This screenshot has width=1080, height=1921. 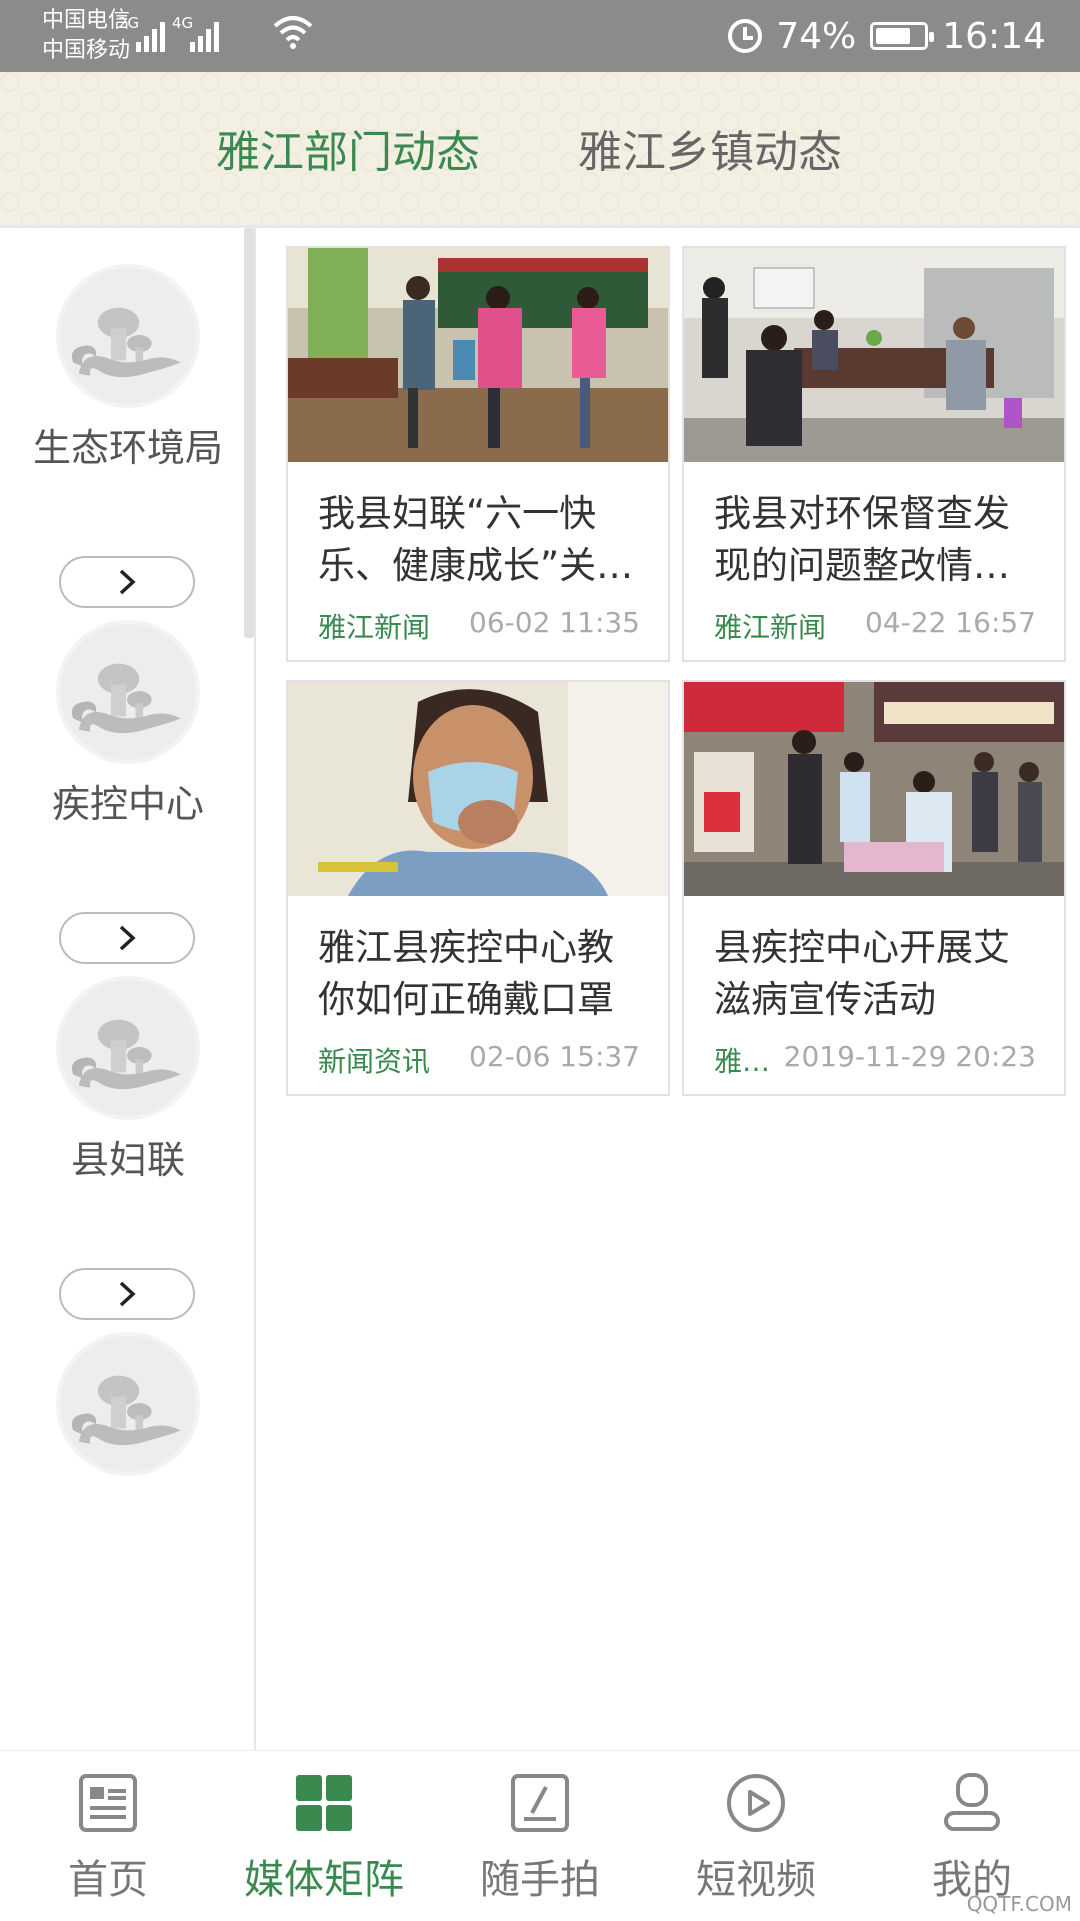 What do you see at coordinates (108, 1880) in the screenshot?
I see `nav-label: 首页` at bounding box center [108, 1880].